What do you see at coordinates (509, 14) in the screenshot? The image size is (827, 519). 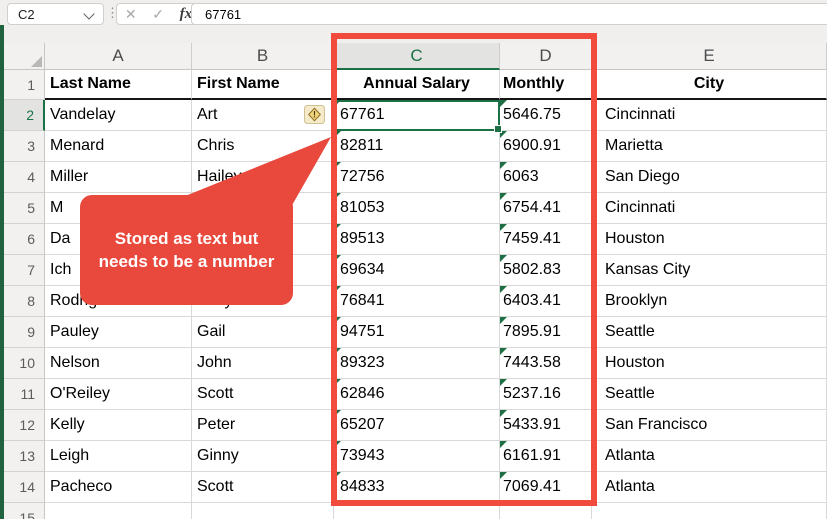 I see `formula-input: 67761` at bounding box center [509, 14].